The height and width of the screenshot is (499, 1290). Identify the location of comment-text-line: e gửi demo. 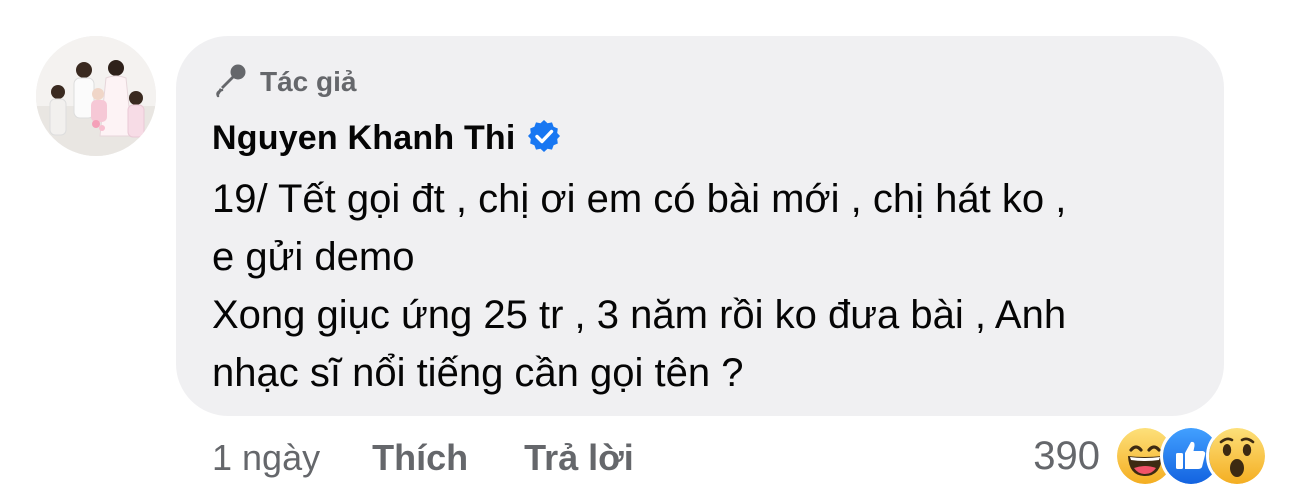
(313, 257).